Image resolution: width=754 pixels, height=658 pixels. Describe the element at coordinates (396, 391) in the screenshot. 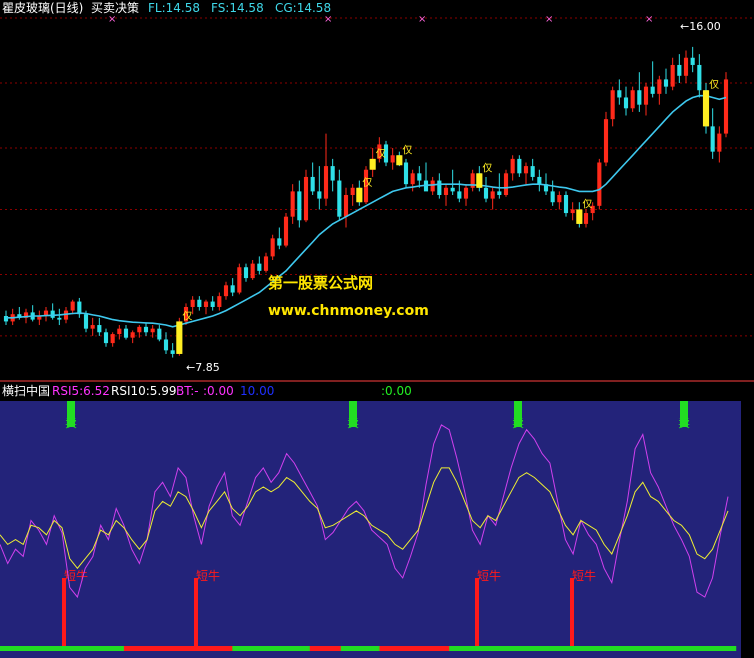

I see `green-value: :0.00` at that location.